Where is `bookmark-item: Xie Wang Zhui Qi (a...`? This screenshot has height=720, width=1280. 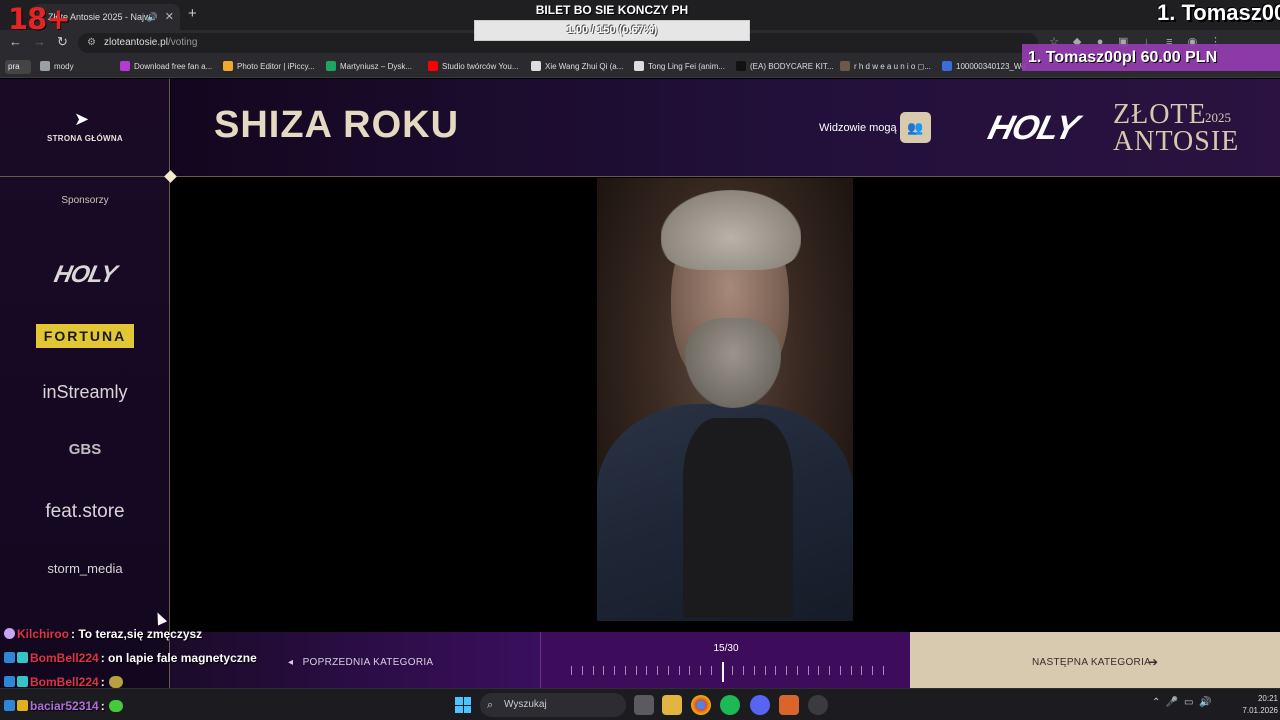
bookmark-item: Xie Wang Zhui Qi (a... is located at coordinates (577, 67).